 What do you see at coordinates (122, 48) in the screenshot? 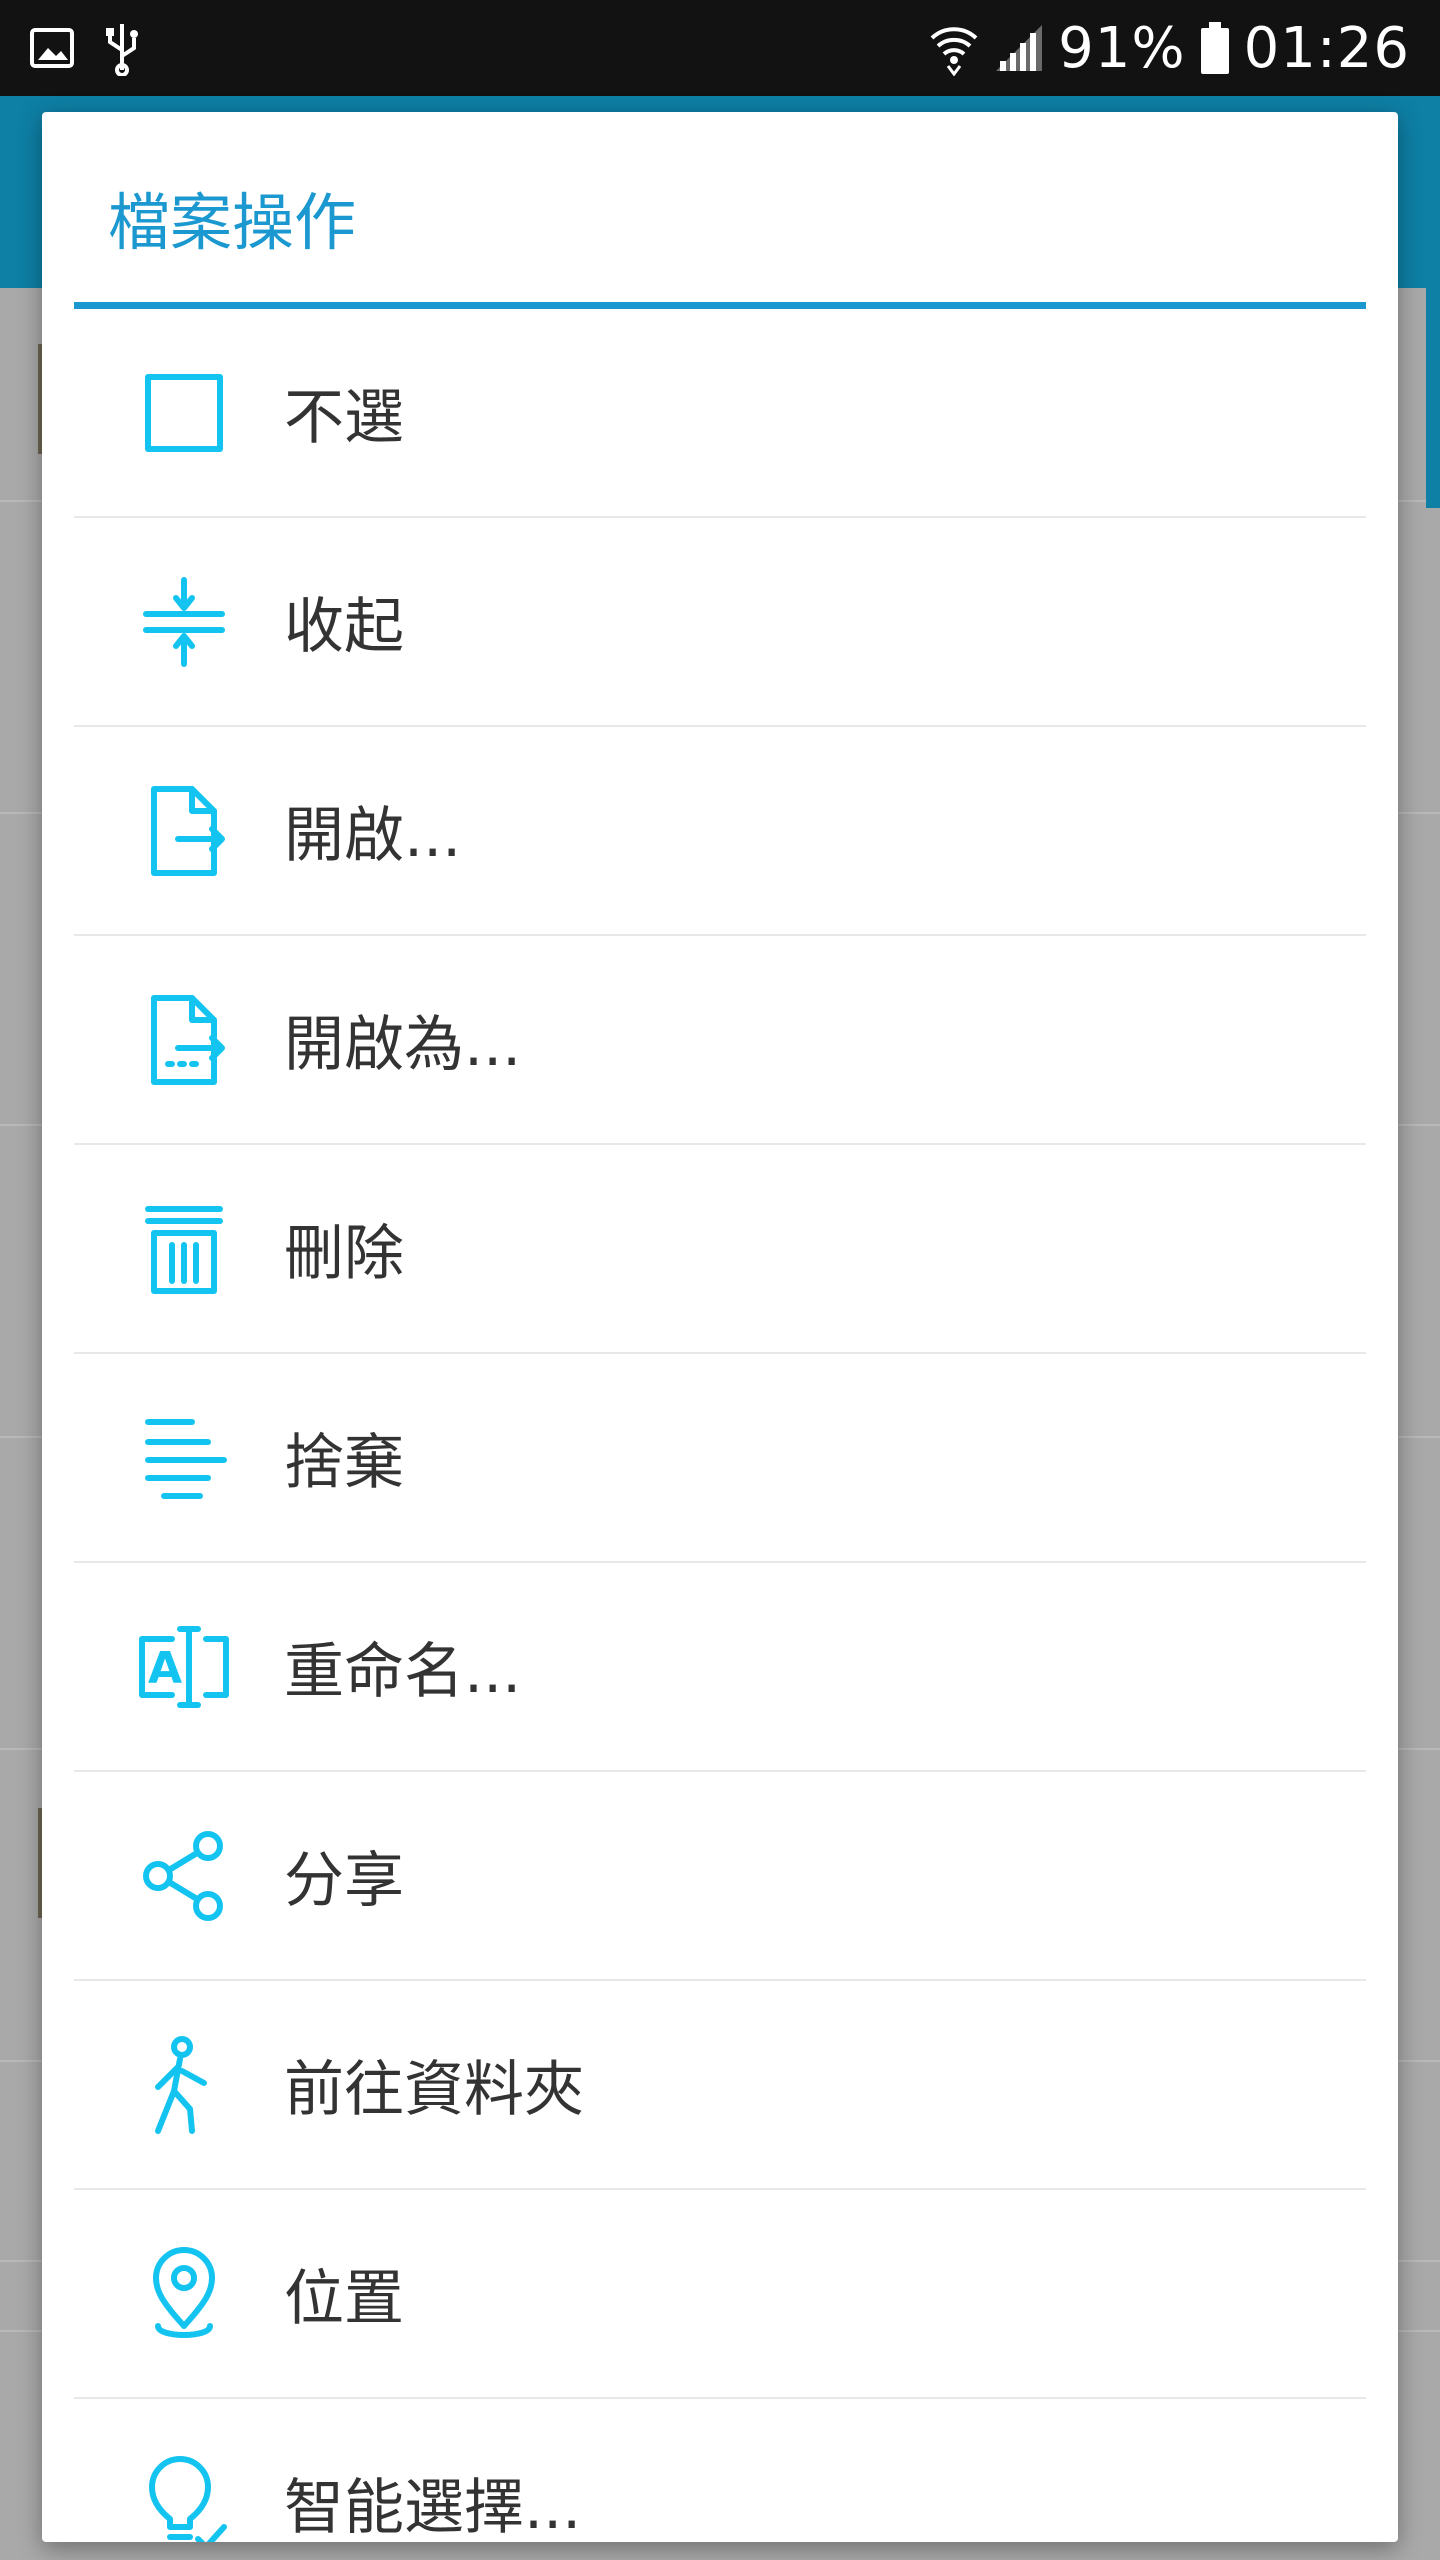
I see `usb-icon` at bounding box center [122, 48].